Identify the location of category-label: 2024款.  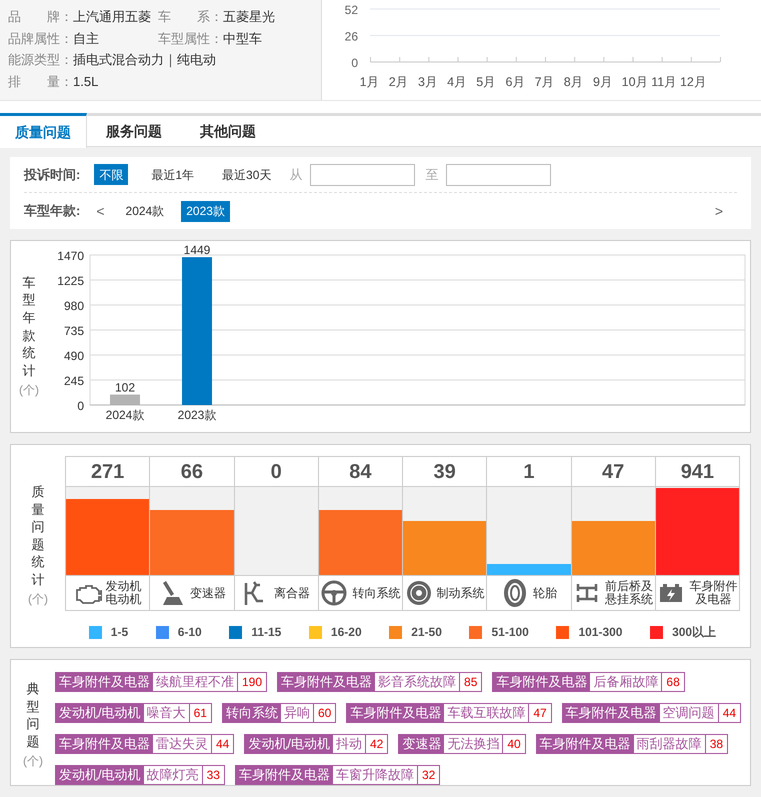
(125, 415).